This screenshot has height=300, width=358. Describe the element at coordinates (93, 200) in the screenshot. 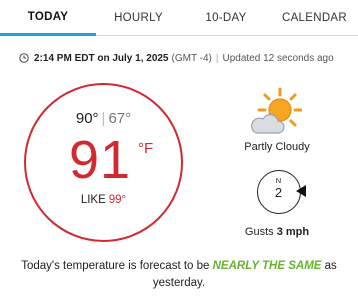

I see `feels-like-label: LIKE` at that location.